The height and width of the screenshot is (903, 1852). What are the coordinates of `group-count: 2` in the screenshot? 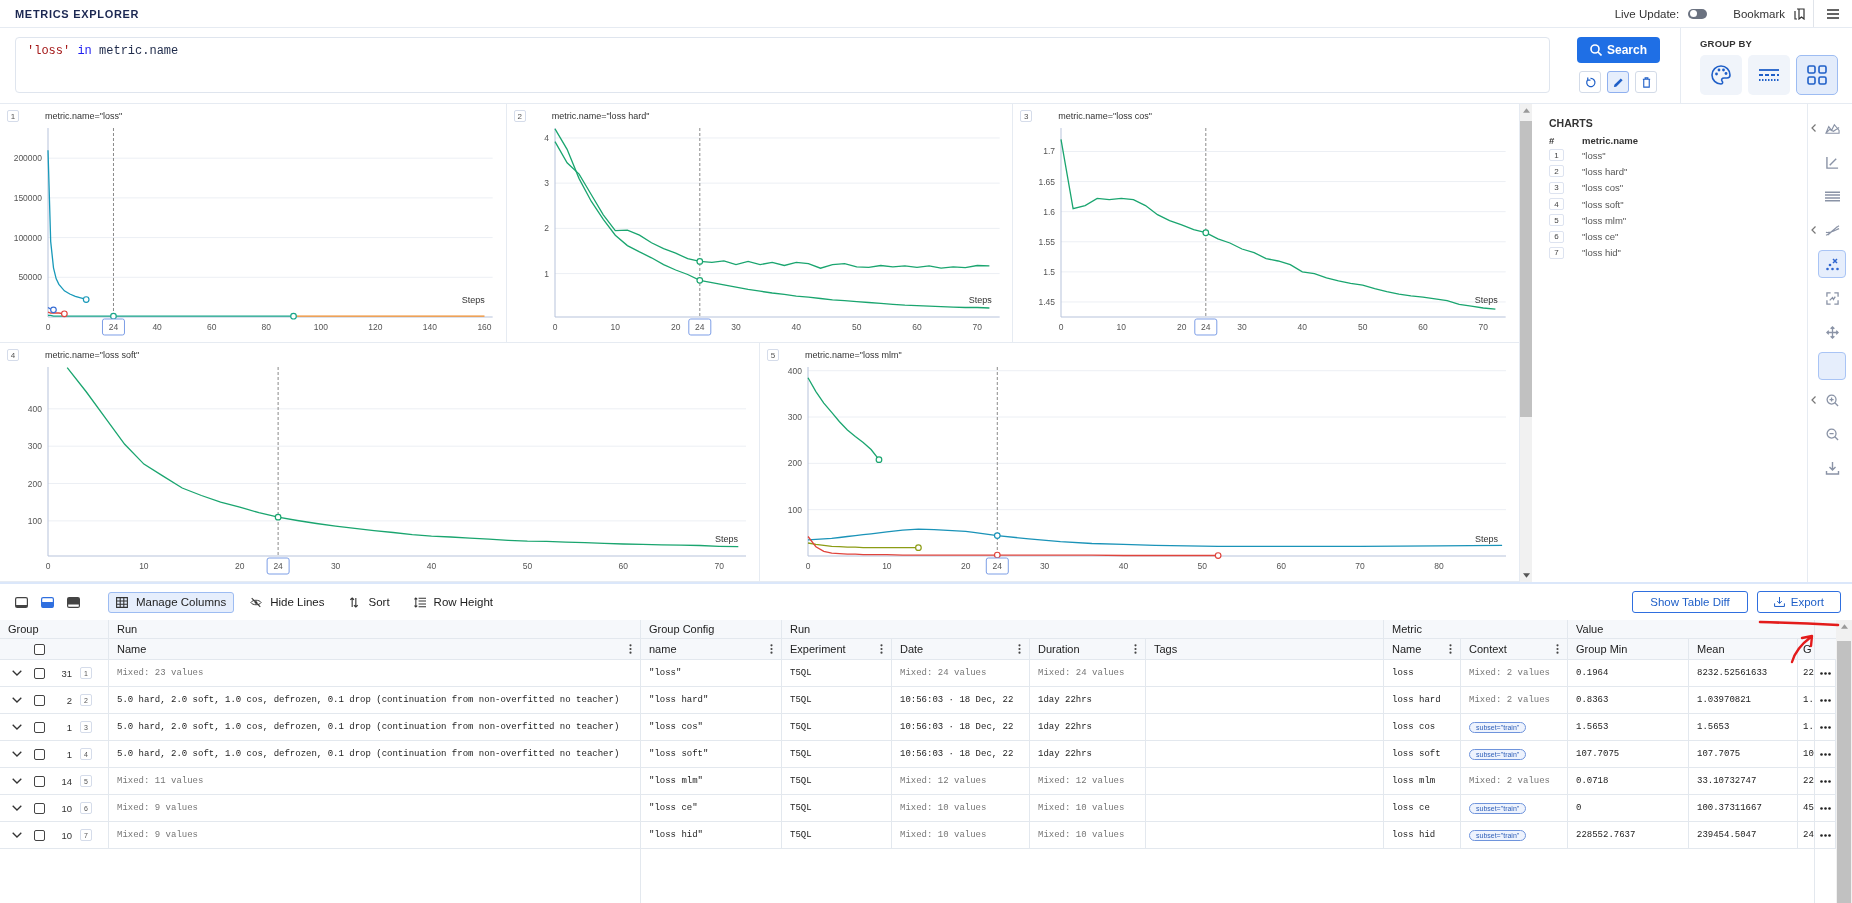 It's located at (68, 700).